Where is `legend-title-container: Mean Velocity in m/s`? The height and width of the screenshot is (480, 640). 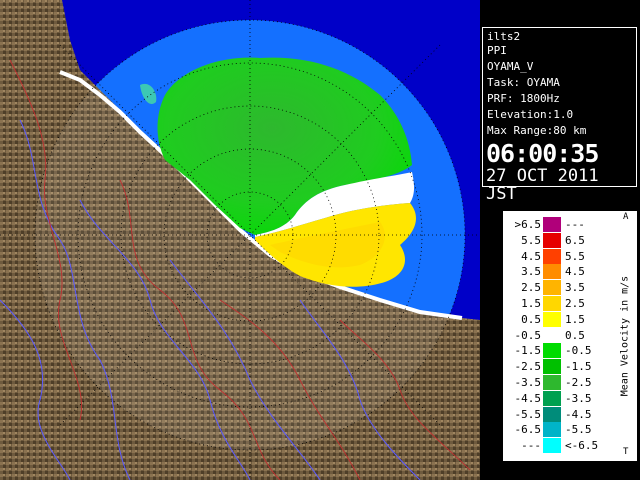
legend-title-container: Mean Velocity in m/s is located at coordinates (625, 336).